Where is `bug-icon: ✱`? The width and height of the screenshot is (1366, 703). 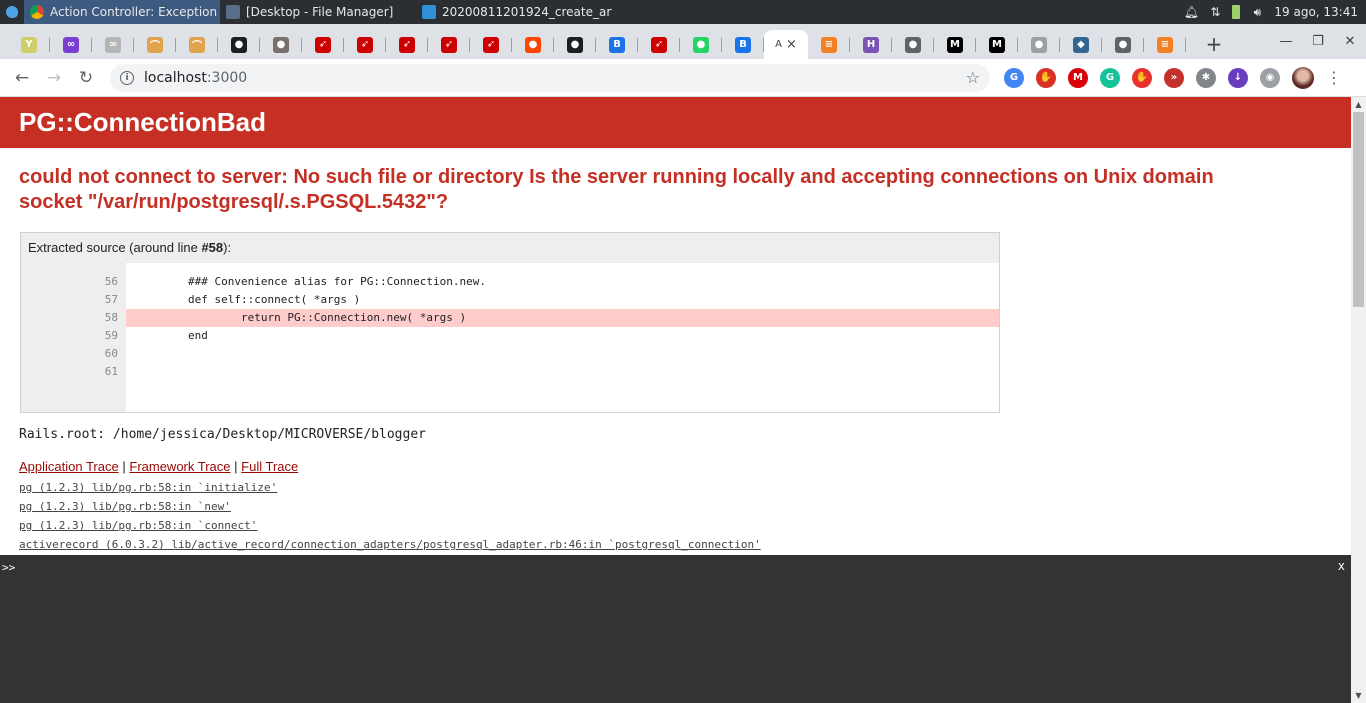 bug-icon: ✱ is located at coordinates (1206, 77).